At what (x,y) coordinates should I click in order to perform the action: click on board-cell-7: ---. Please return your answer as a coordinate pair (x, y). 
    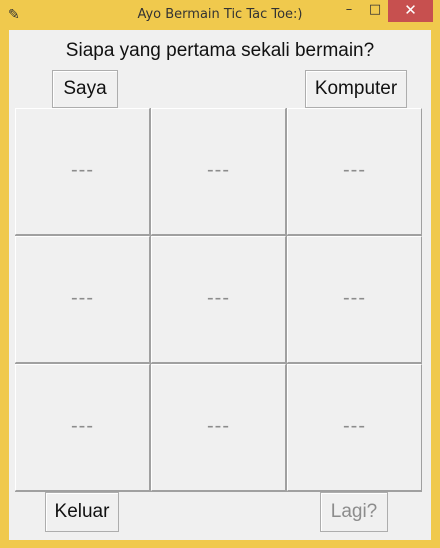
    Looking at the image, I should click on (82, 427).